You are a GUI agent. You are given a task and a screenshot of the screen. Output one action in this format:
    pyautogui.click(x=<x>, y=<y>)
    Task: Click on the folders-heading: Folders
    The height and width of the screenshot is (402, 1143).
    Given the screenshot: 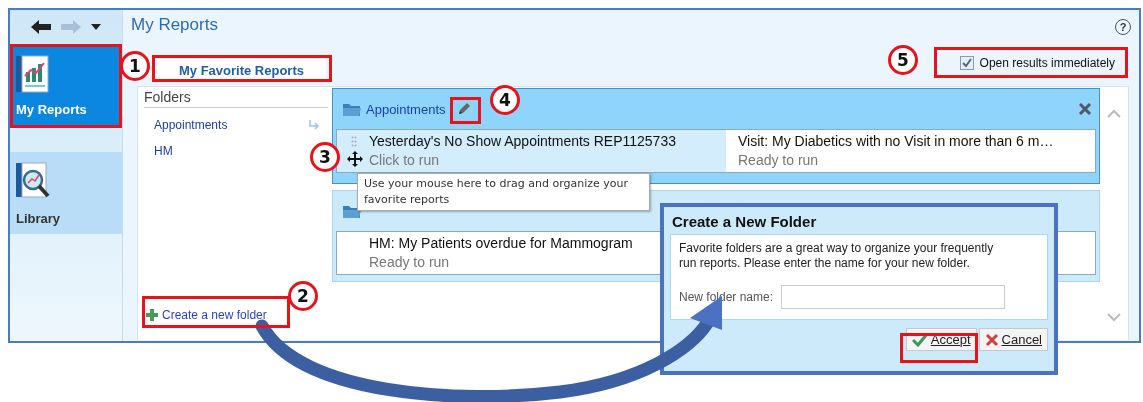 What is the action you would take?
    pyautogui.click(x=236, y=98)
    